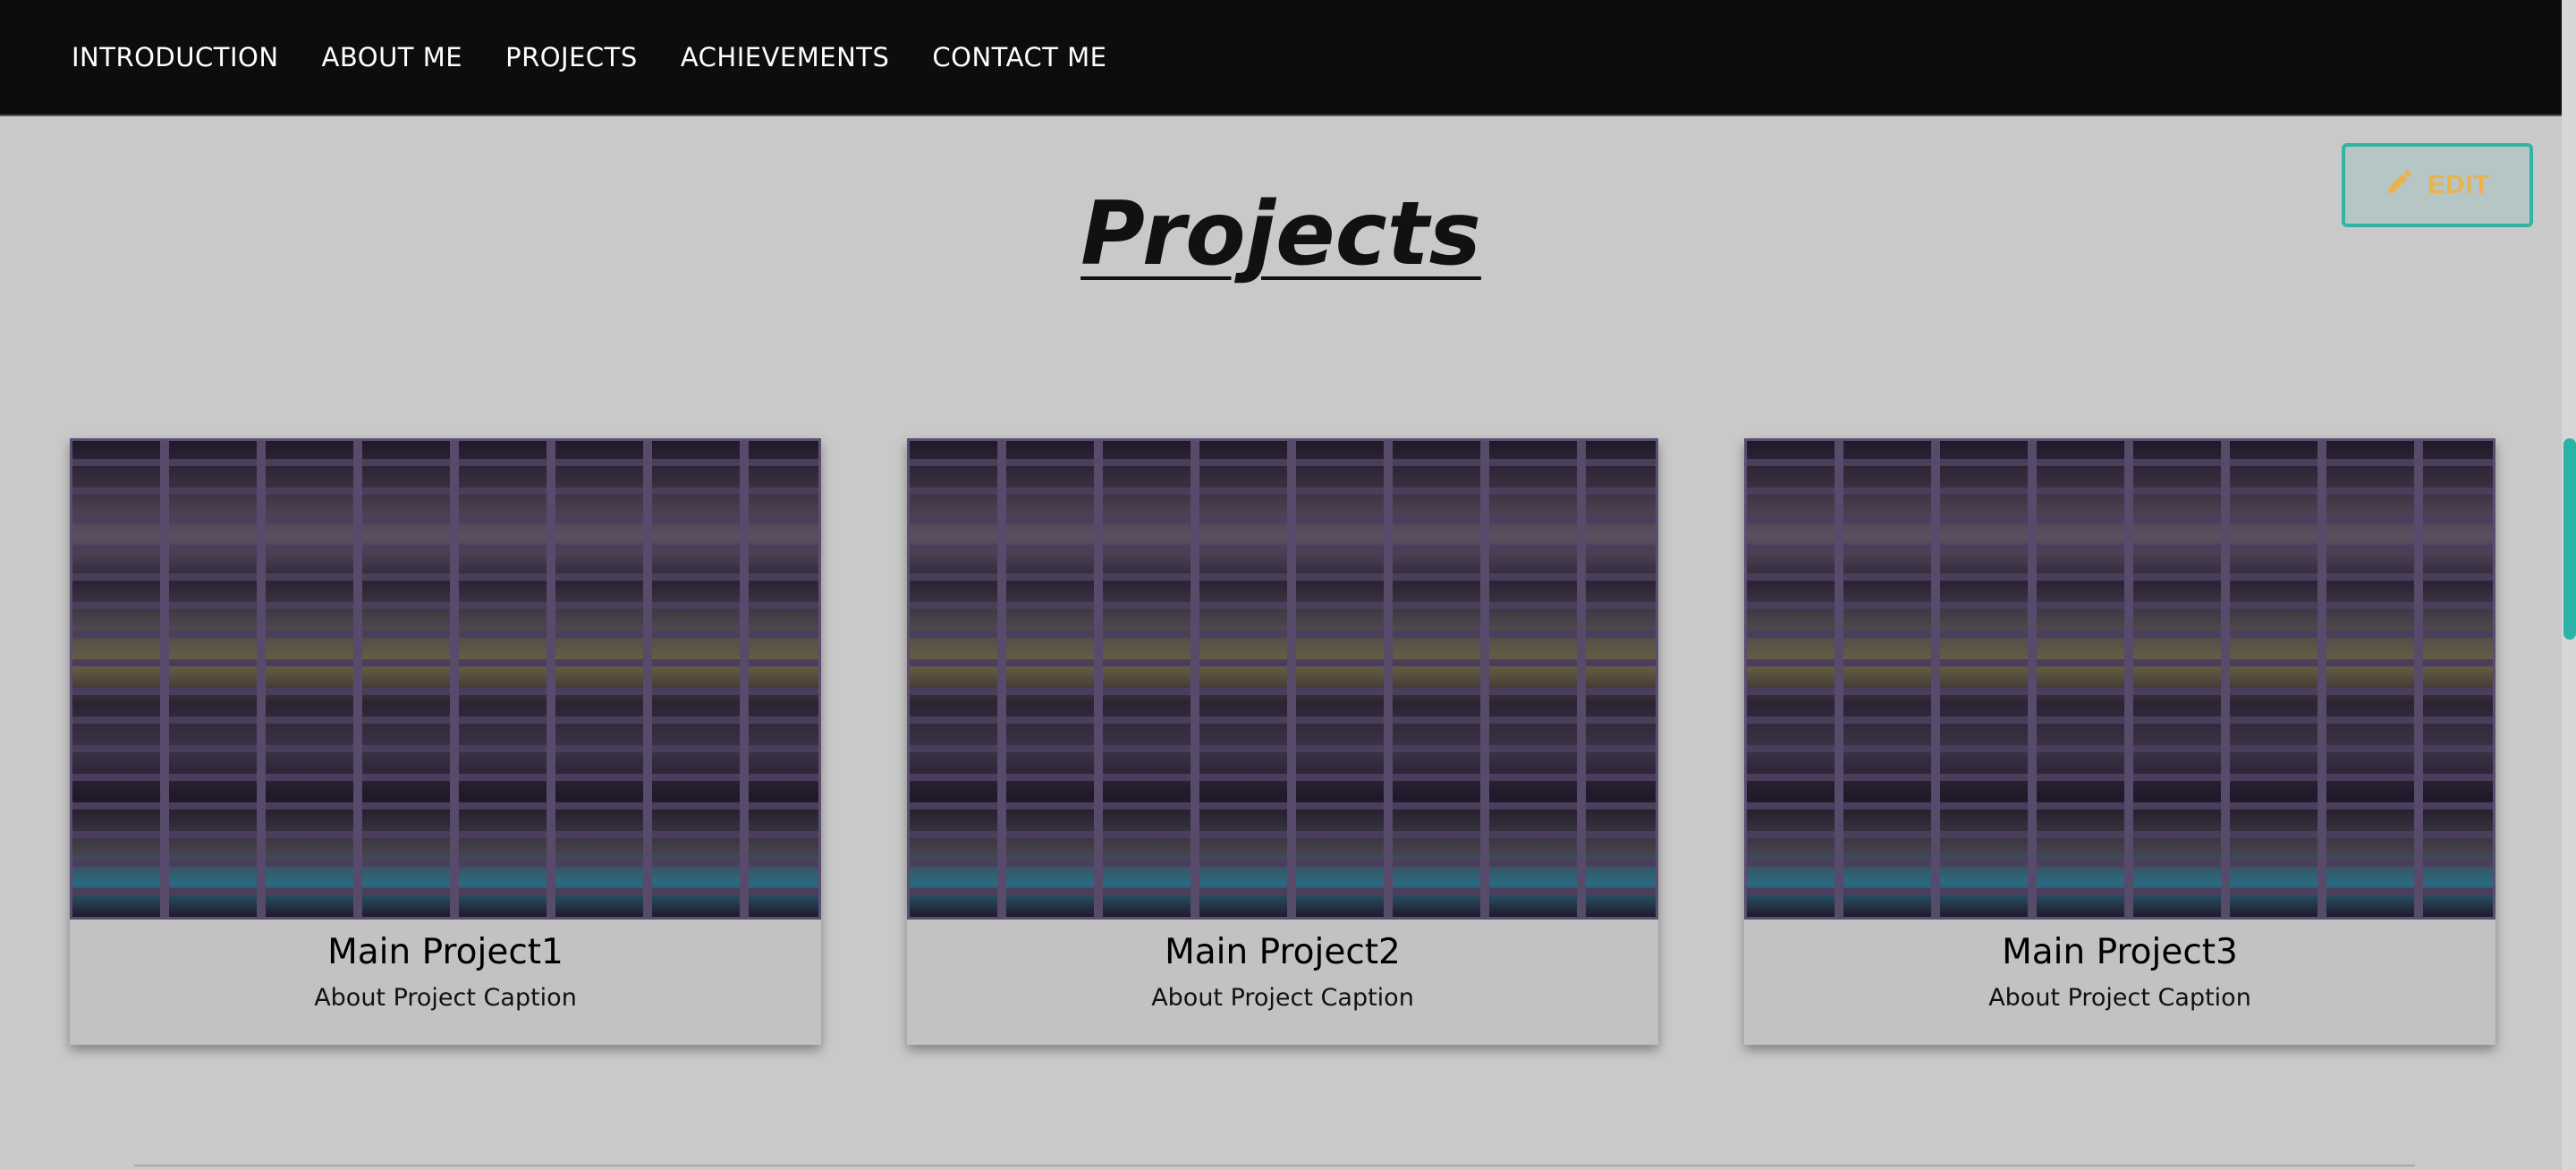 The width and height of the screenshot is (2576, 1170). Describe the element at coordinates (785, 57) in the screenshot. I see `nav-link-achievements: ACHIEVEMENTS` at that location.